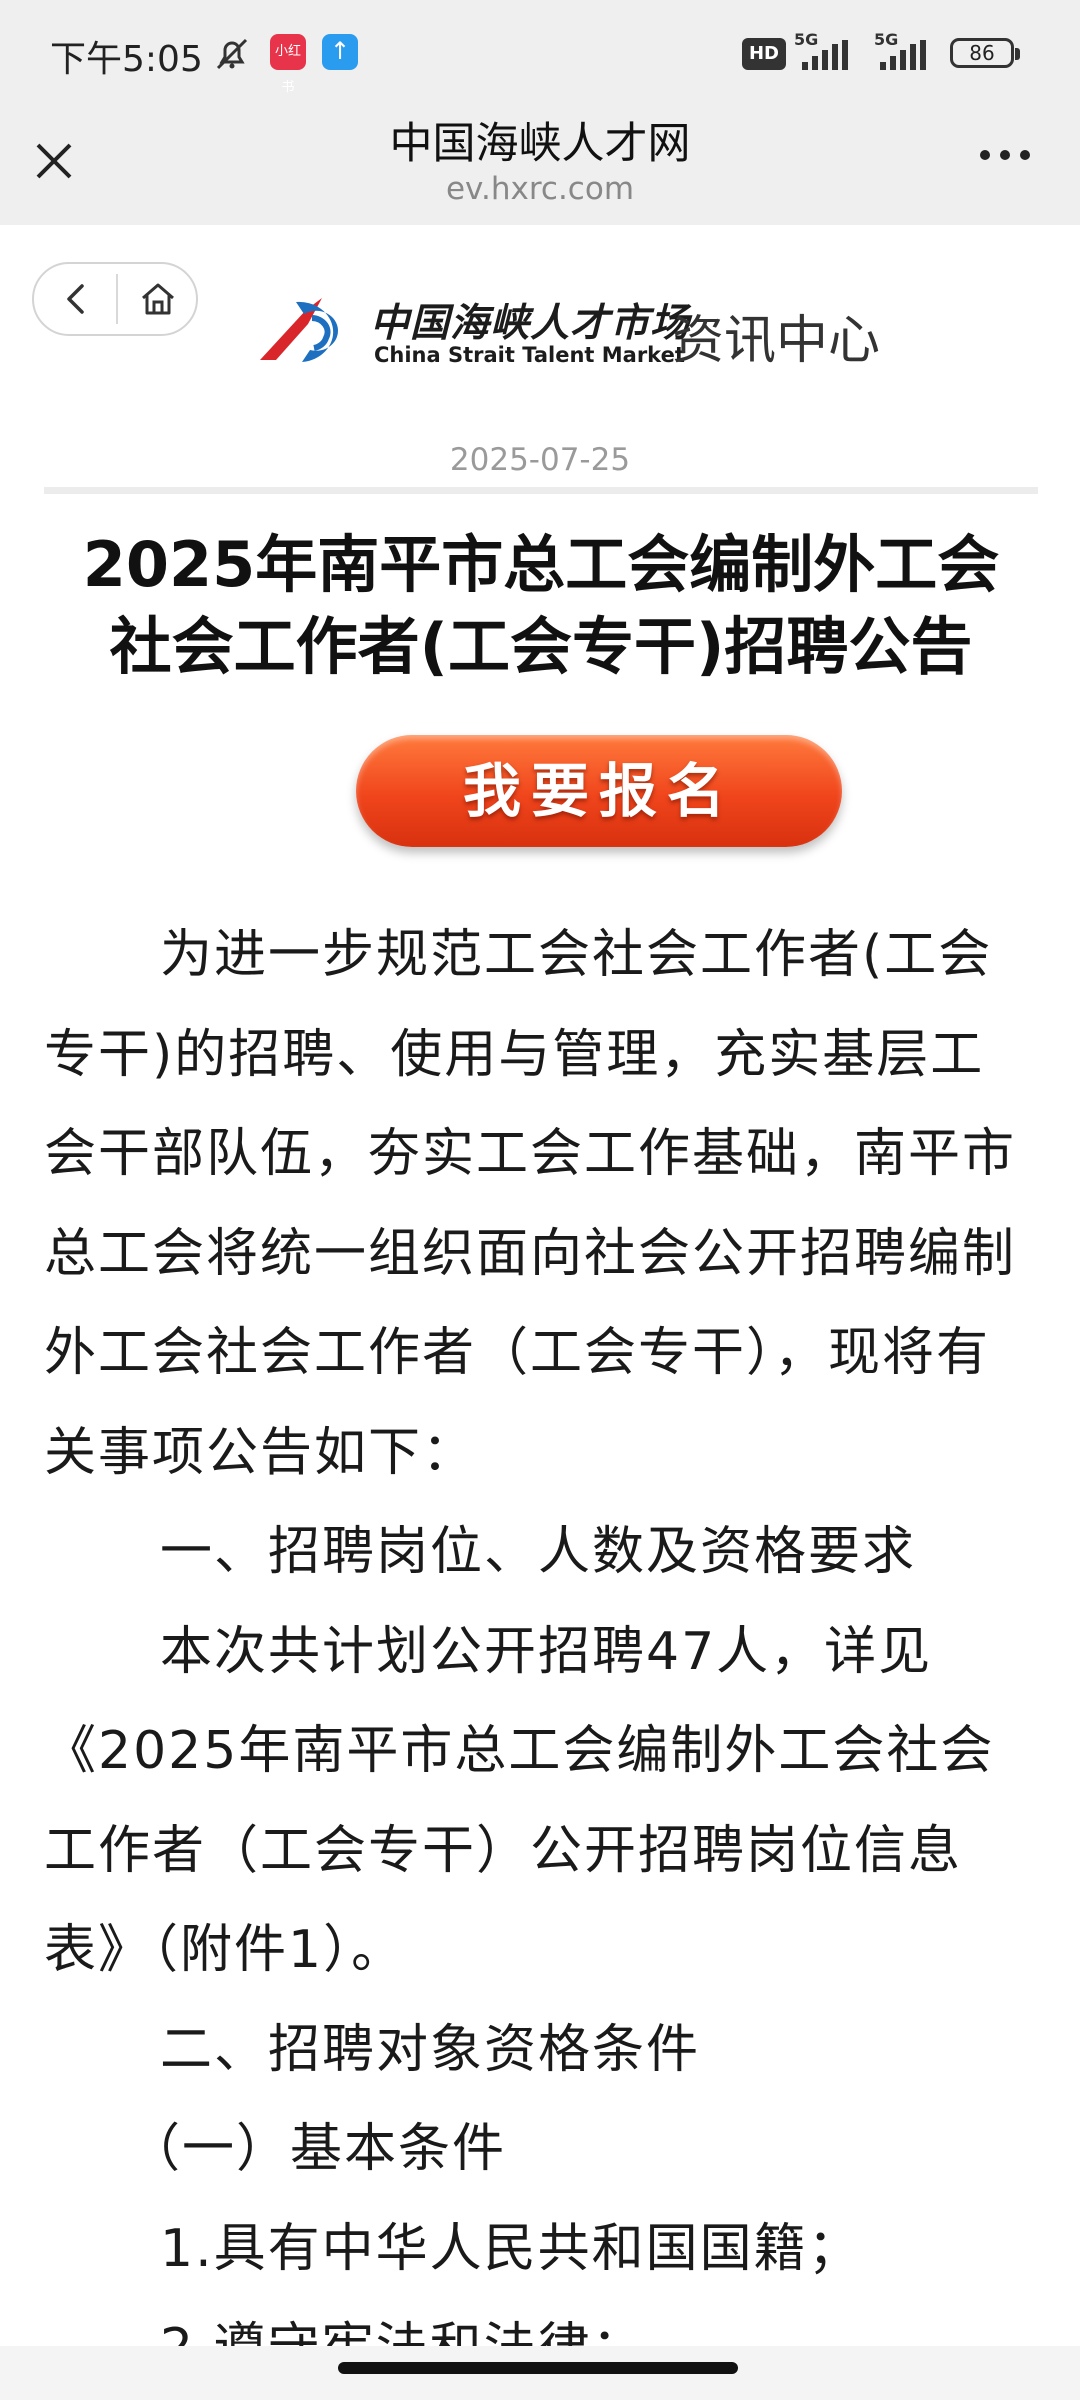 The width and height of the screenshot is (1080, 2400). Describe the element at coordinates (511, 2248) in the screenshot. I see `list-item: 1.具有中华人民共和国国籍；` at that location.